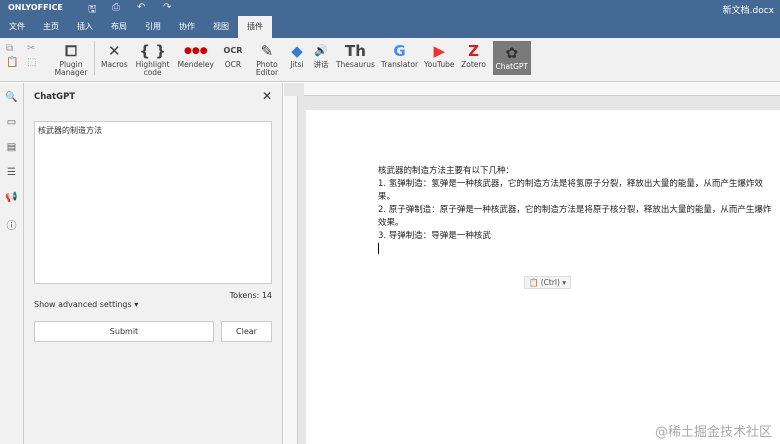 This screenshot has width=780, height=444. Describe the element at coordinates (246, 331) in the screenshot. I see `clear-button: Clear` at that location.